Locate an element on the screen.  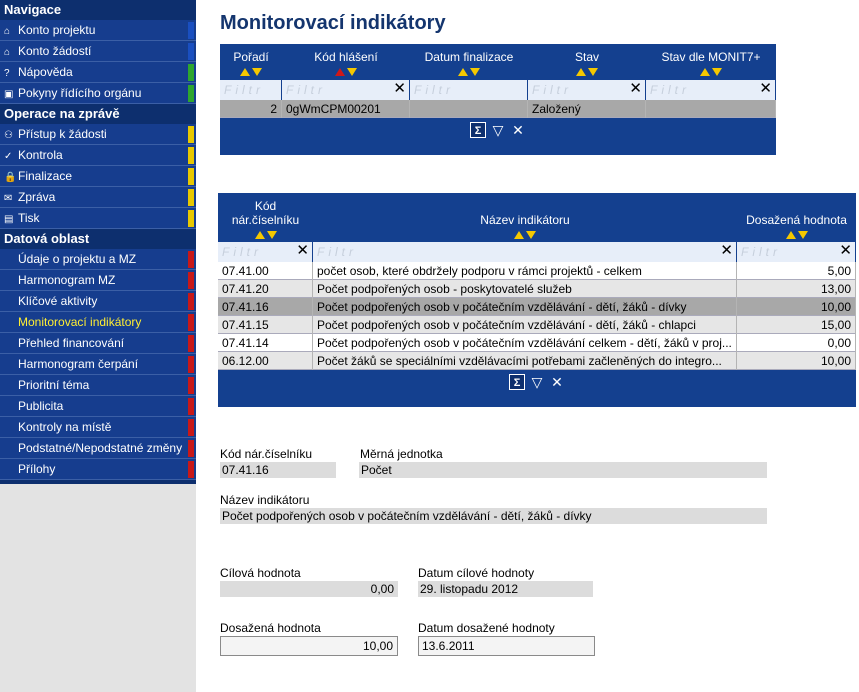
filter-field-kod-ciselniku: Filtr ✕ is located at coordinates (265, 252).